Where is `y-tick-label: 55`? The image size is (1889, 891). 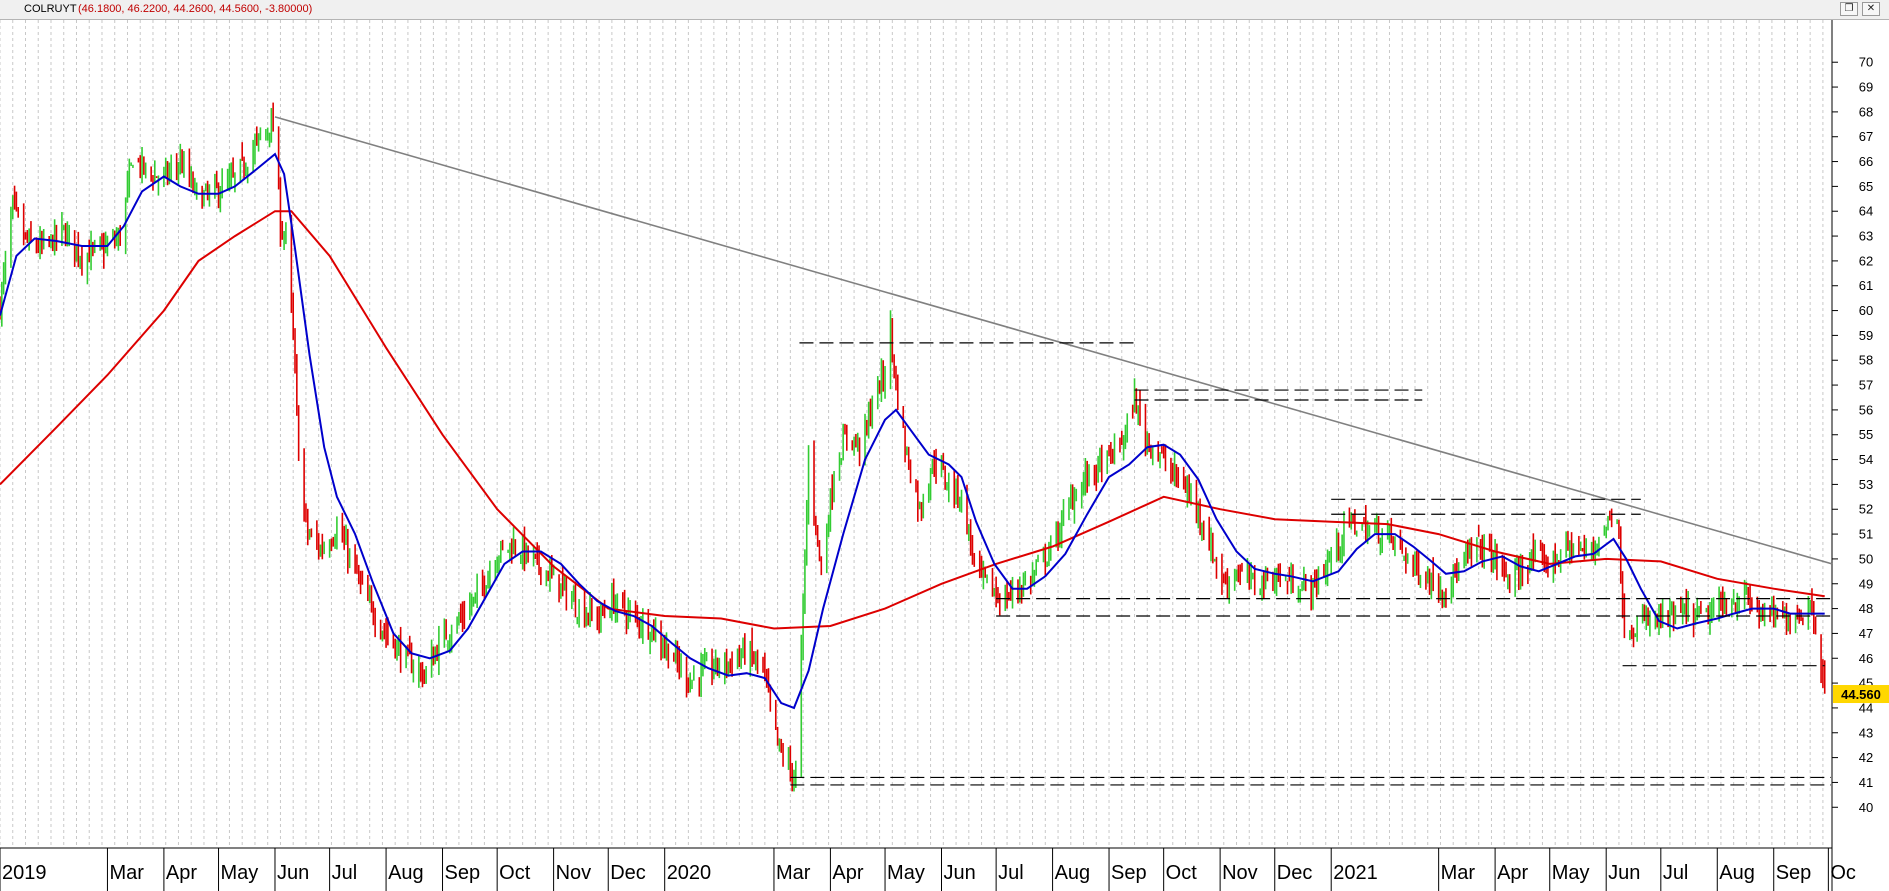
y-tick-label: 55 is located at coordinates (1866, 434).